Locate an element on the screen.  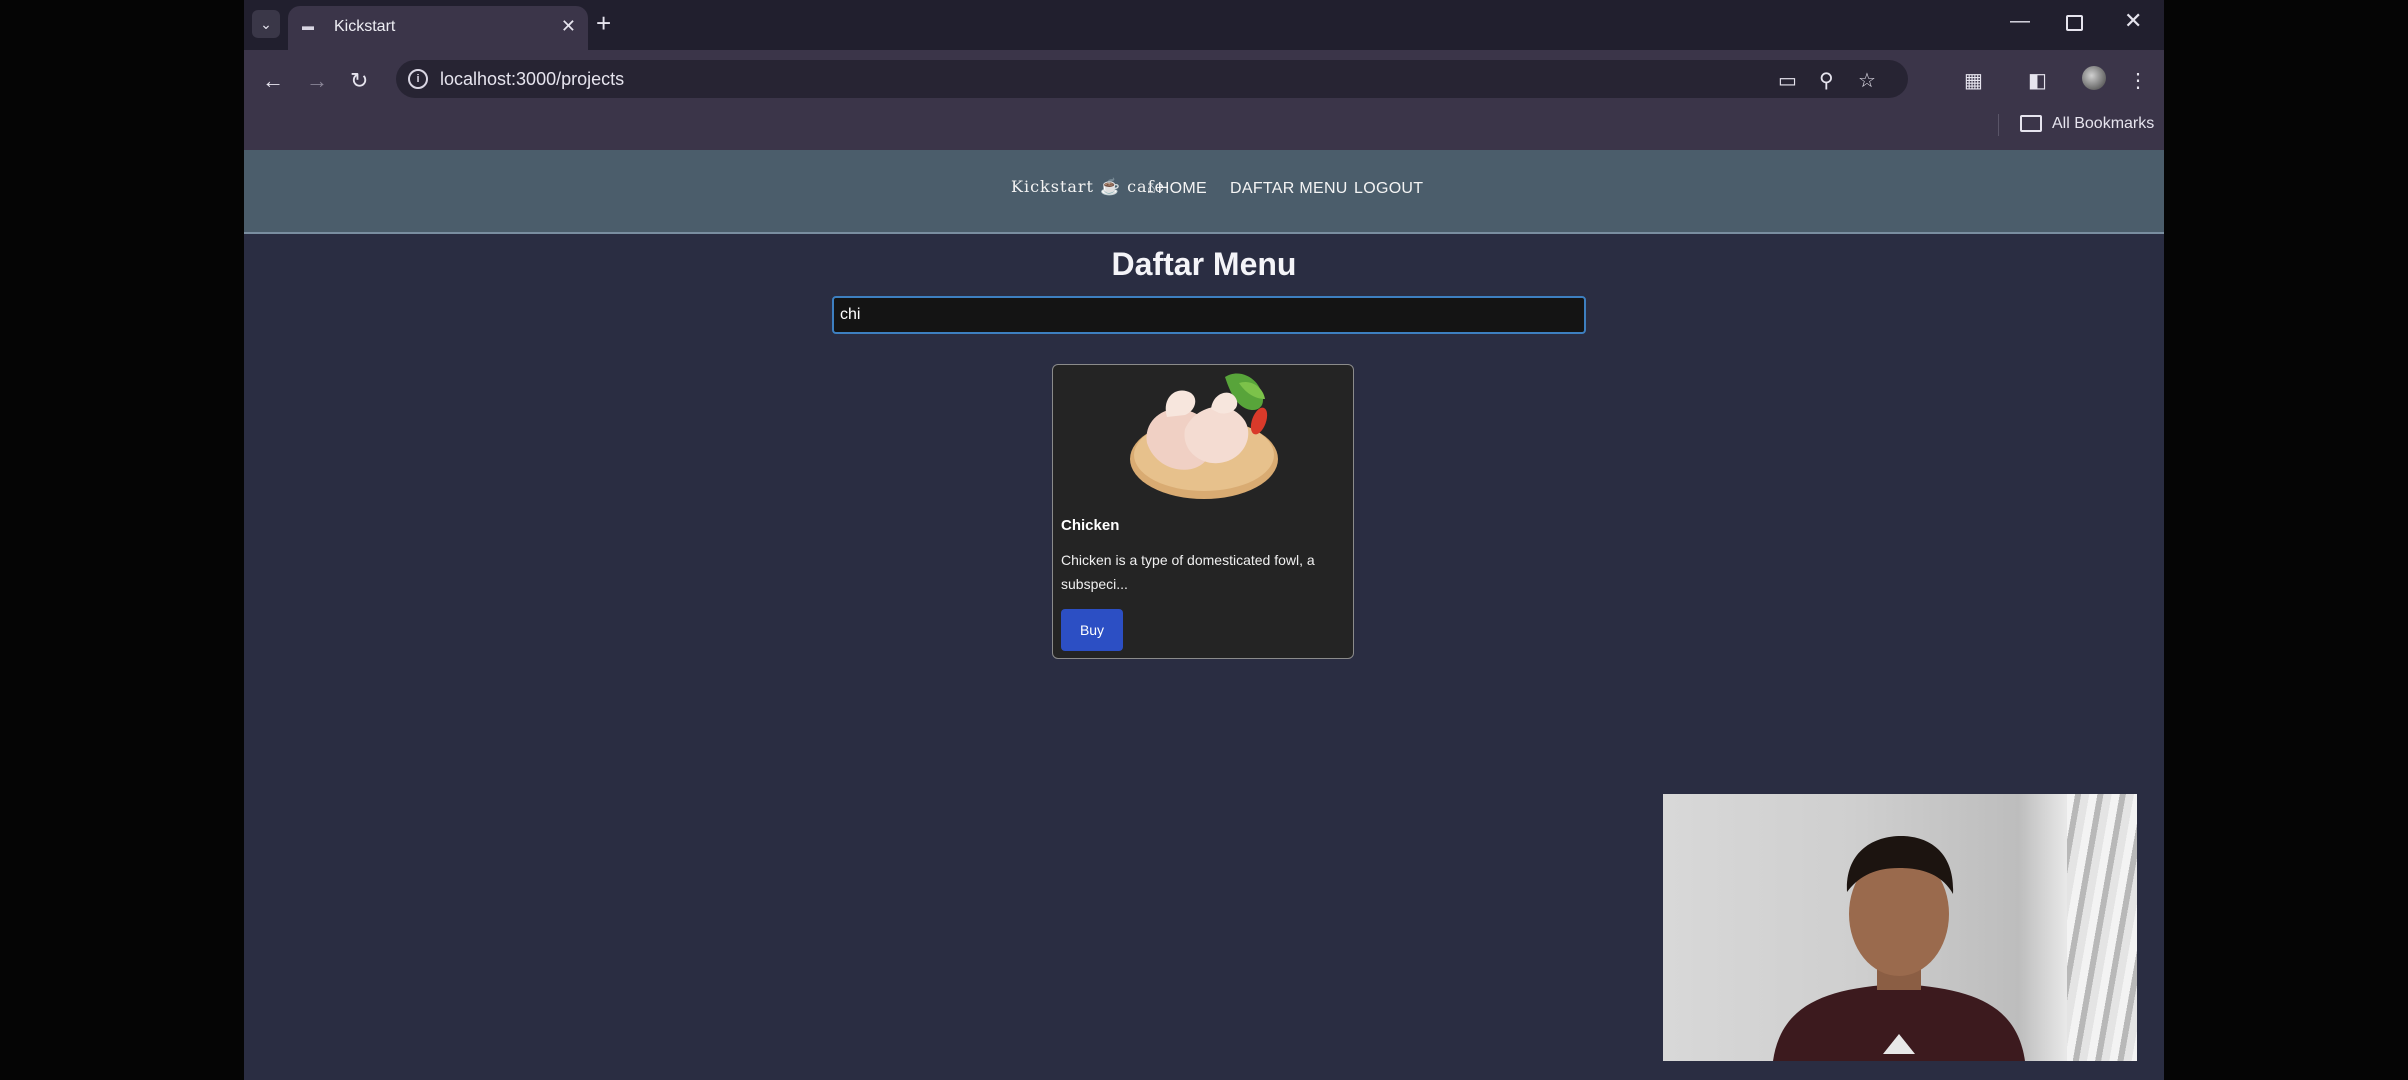
minimize-icon: — is located at coordinates (2020, 21).